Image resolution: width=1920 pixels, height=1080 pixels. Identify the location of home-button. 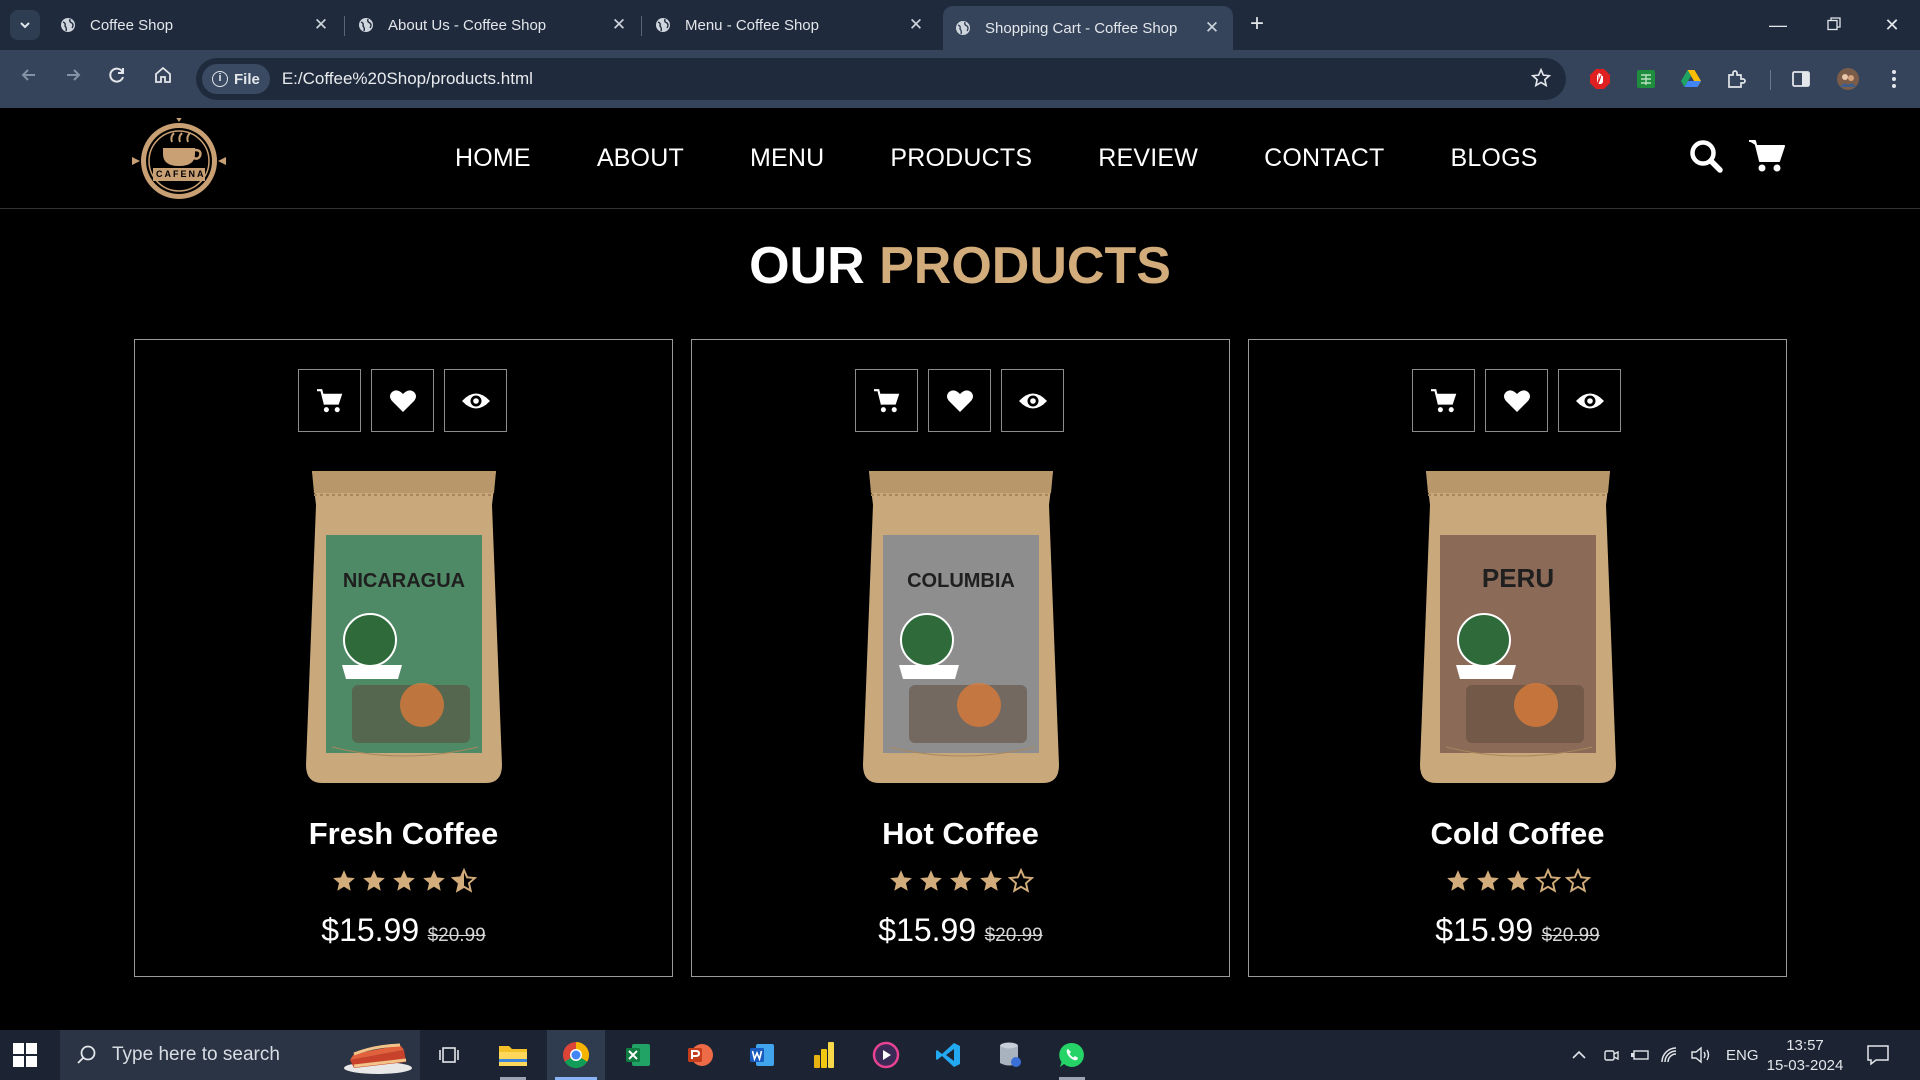
(163, 79).